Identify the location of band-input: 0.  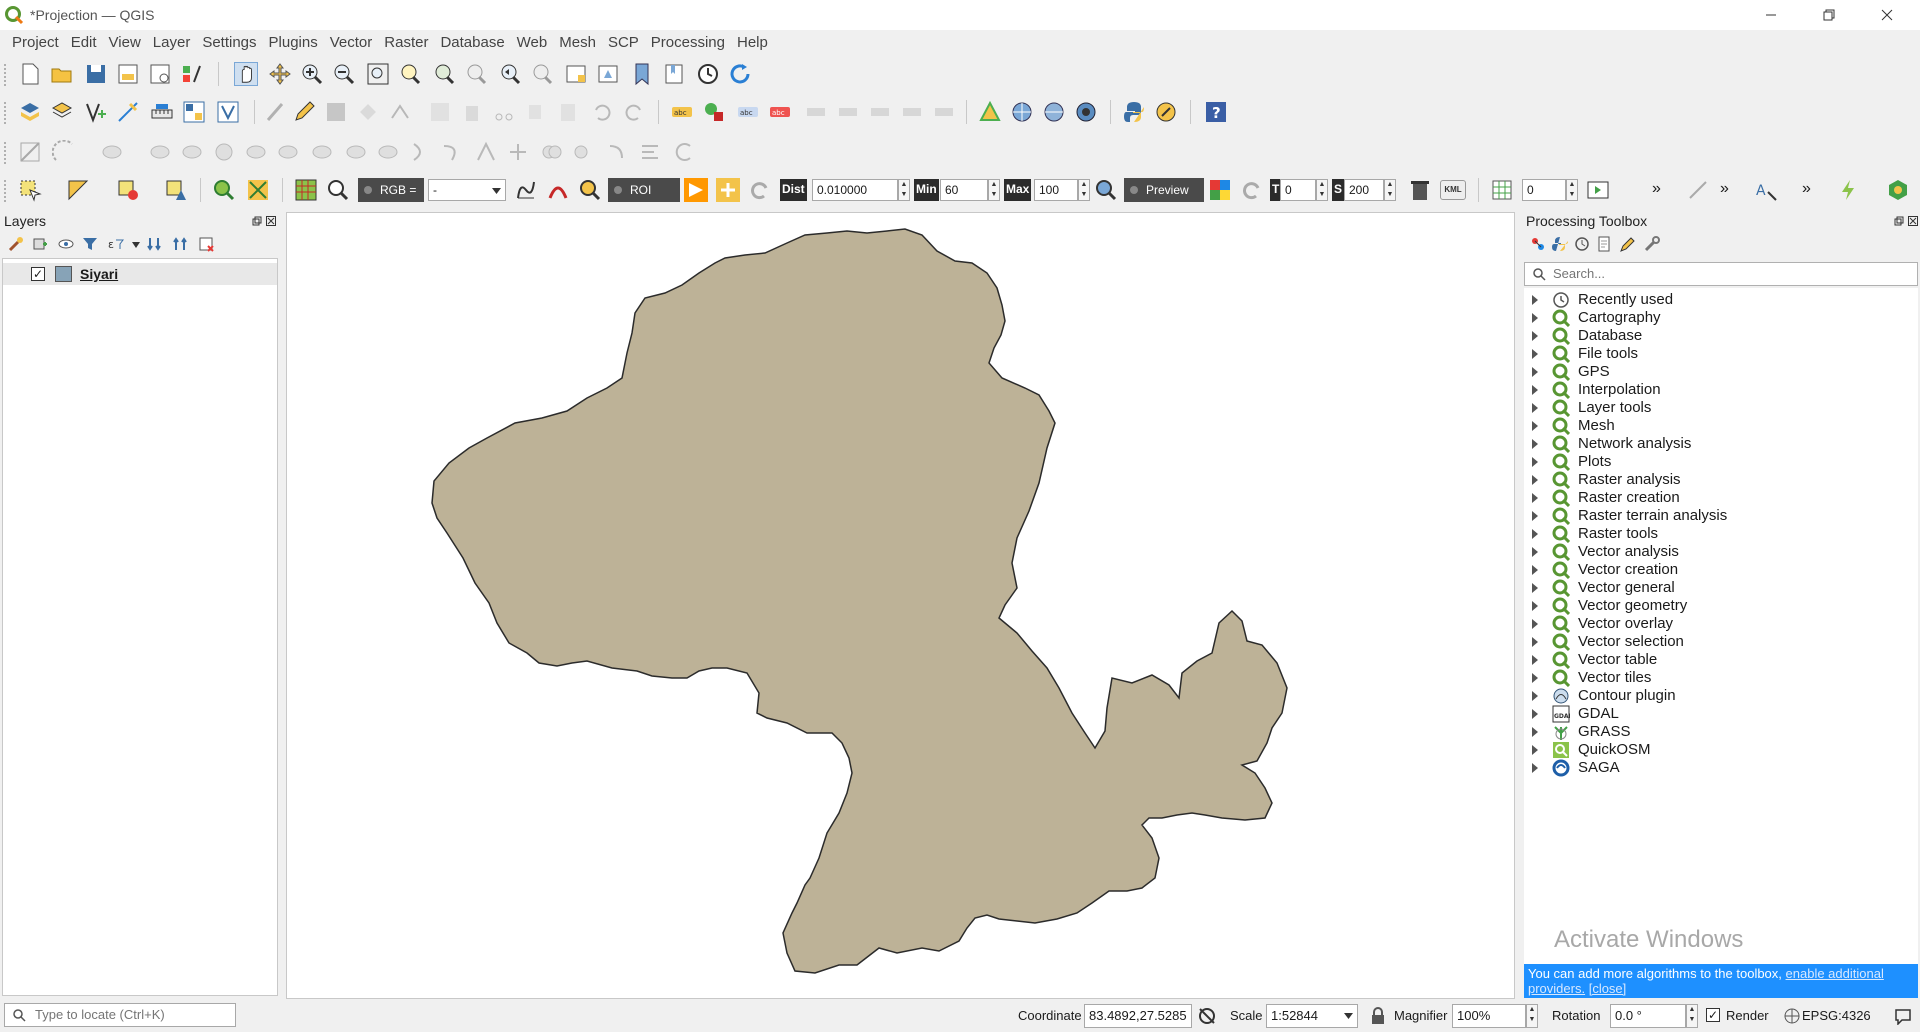
(1544, 190).